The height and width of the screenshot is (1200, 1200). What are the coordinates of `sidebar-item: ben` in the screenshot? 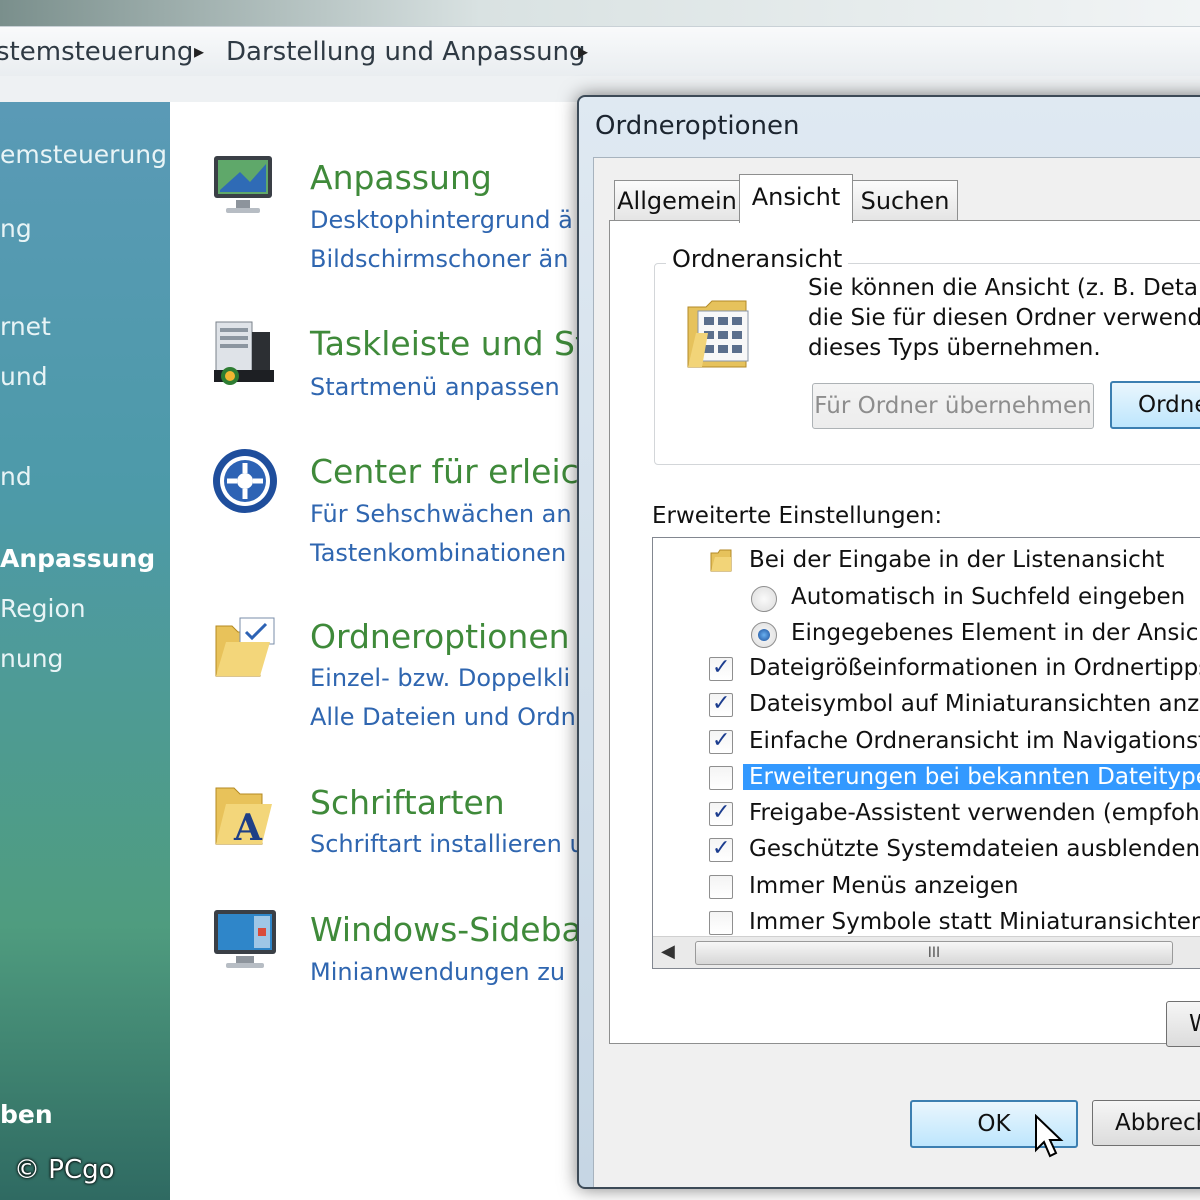 It's located at (26, 1114).